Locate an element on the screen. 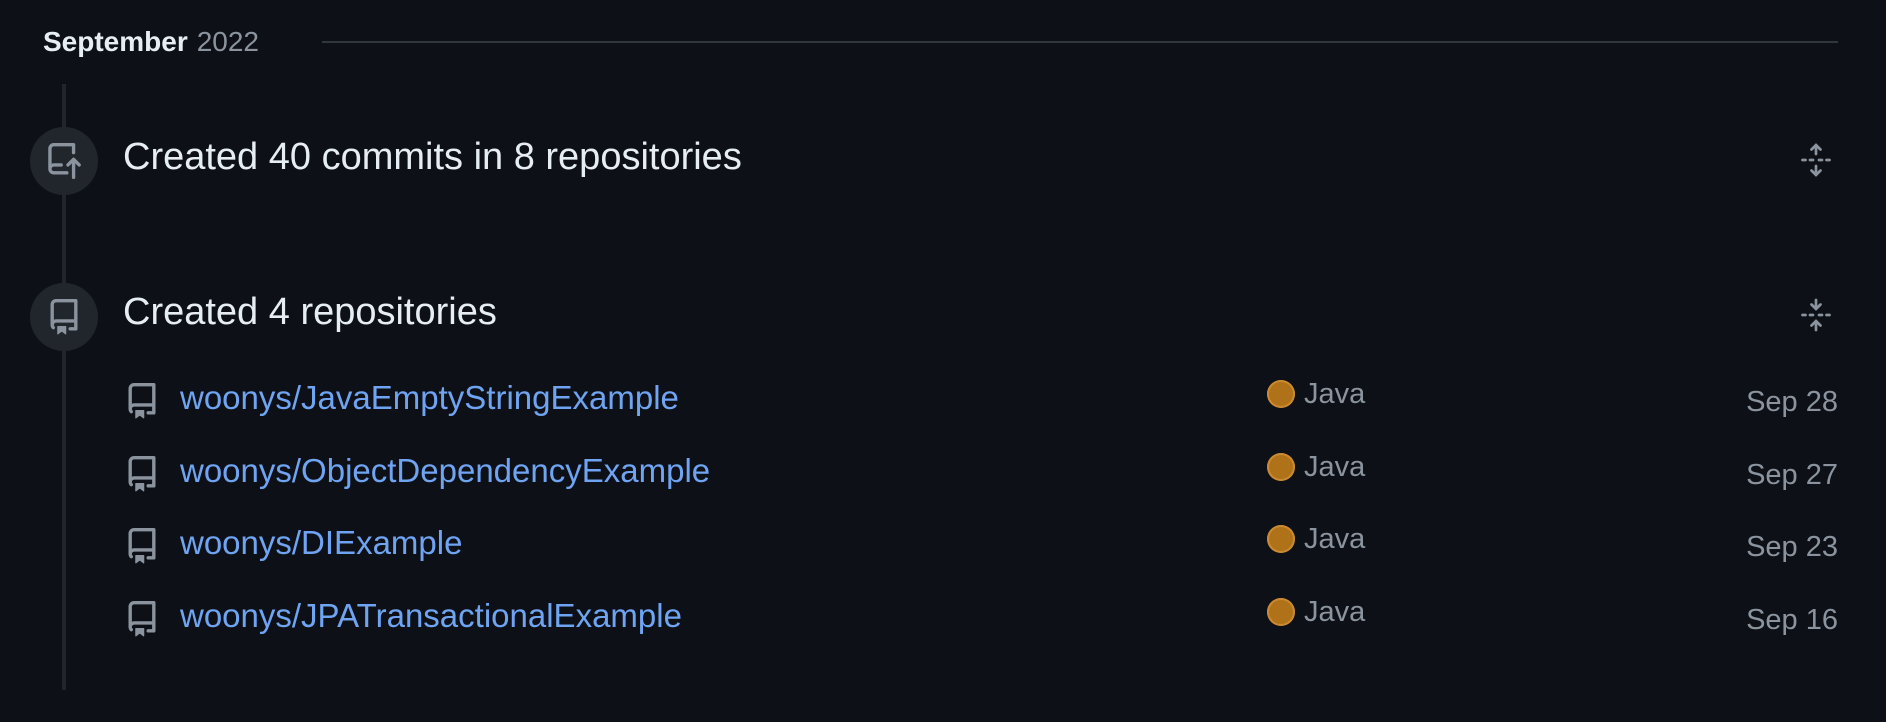 The image size is (1886, 722). expand-button is located at coordinates (1816, 160).